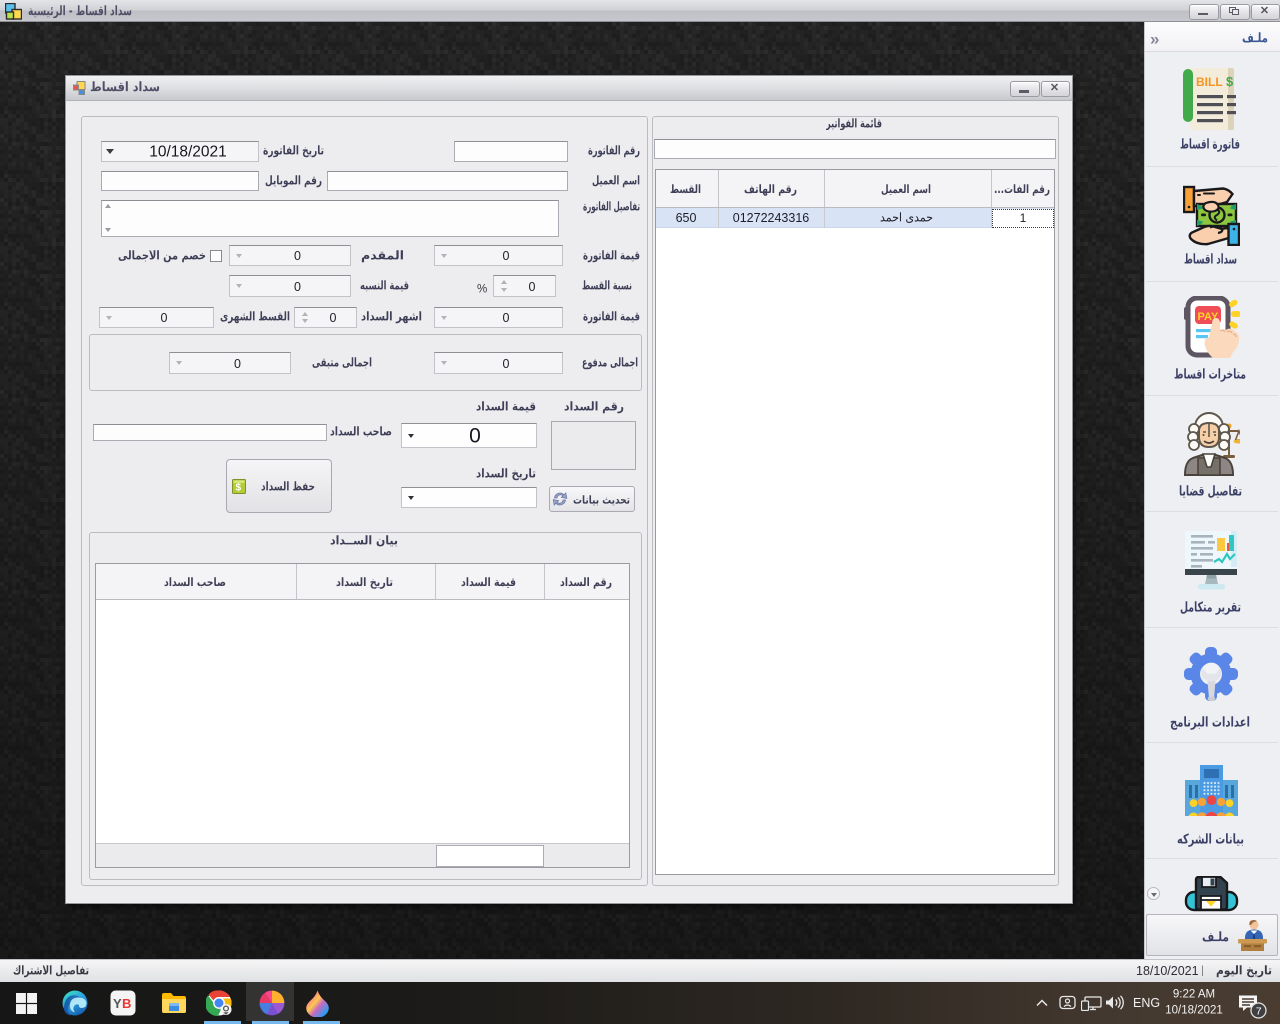  What do you see at coordinates (117, 1003) in the screenshot?
I see `svg-text: Y` at bounding box center [117, 1003].